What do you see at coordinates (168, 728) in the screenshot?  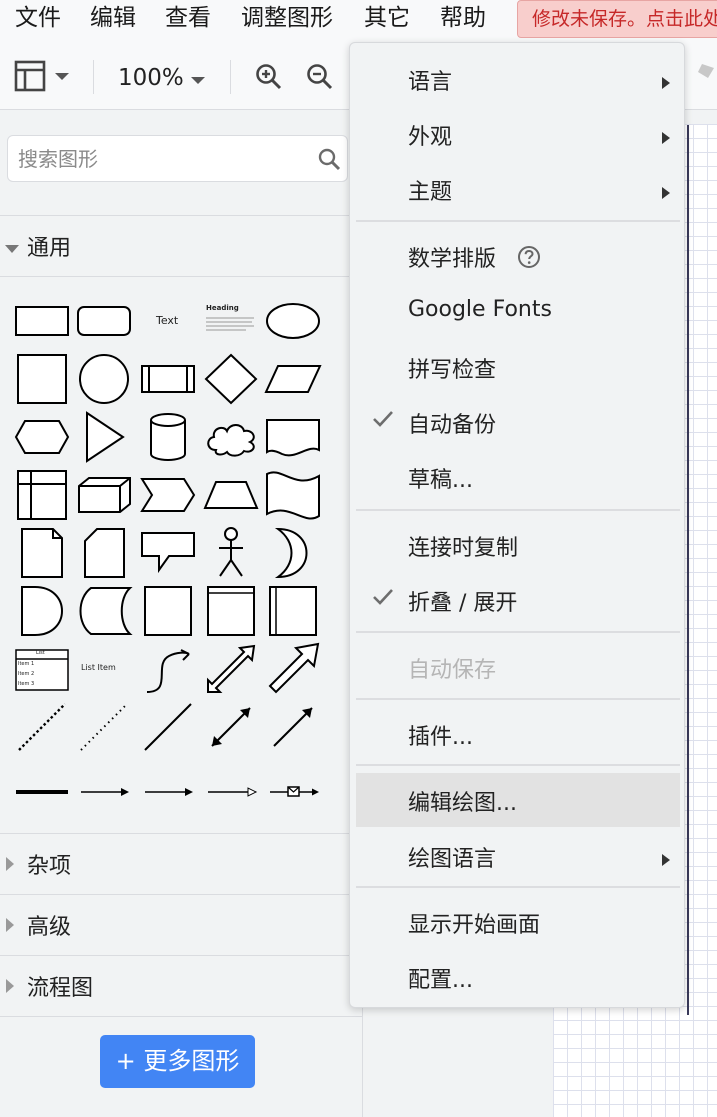 I see `shape-line` at bounding box center [168, 728].